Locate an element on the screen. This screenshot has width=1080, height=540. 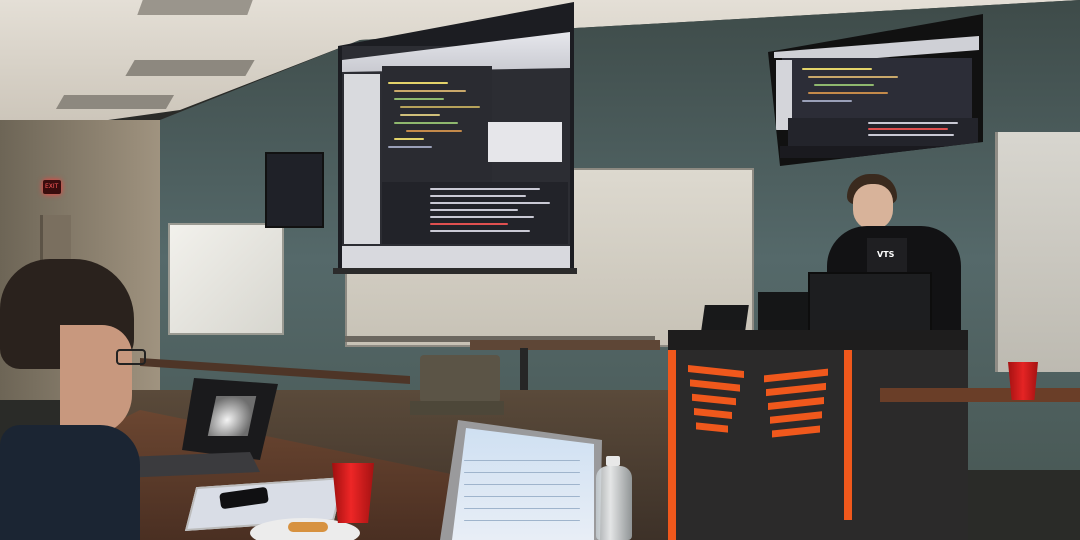
student-body is located at coordinates (70, 482).